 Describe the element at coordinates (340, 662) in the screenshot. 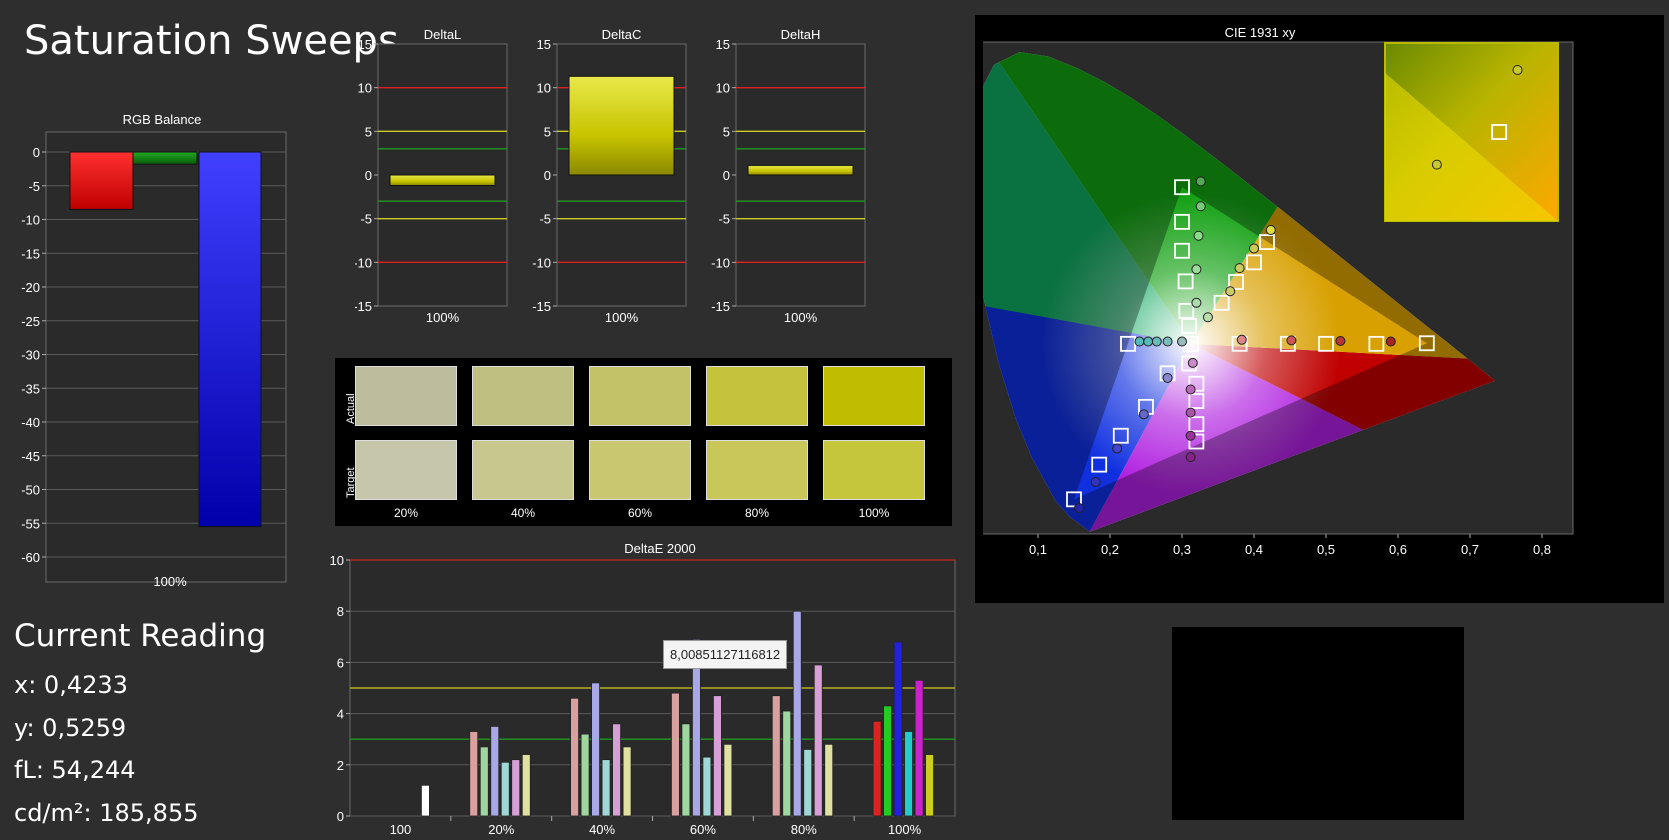

I see `de-tick-label: 6` at that location.